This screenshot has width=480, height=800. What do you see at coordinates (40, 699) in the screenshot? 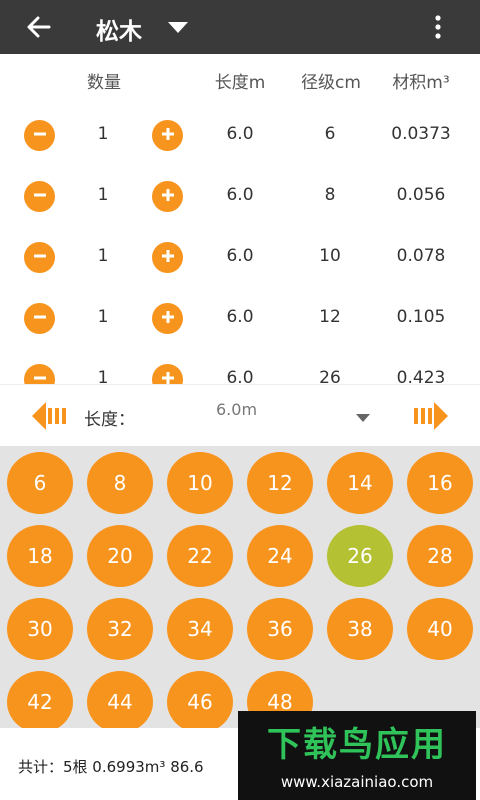
I see `diameter-chip-42: 42` at bounding box center [40, 699].